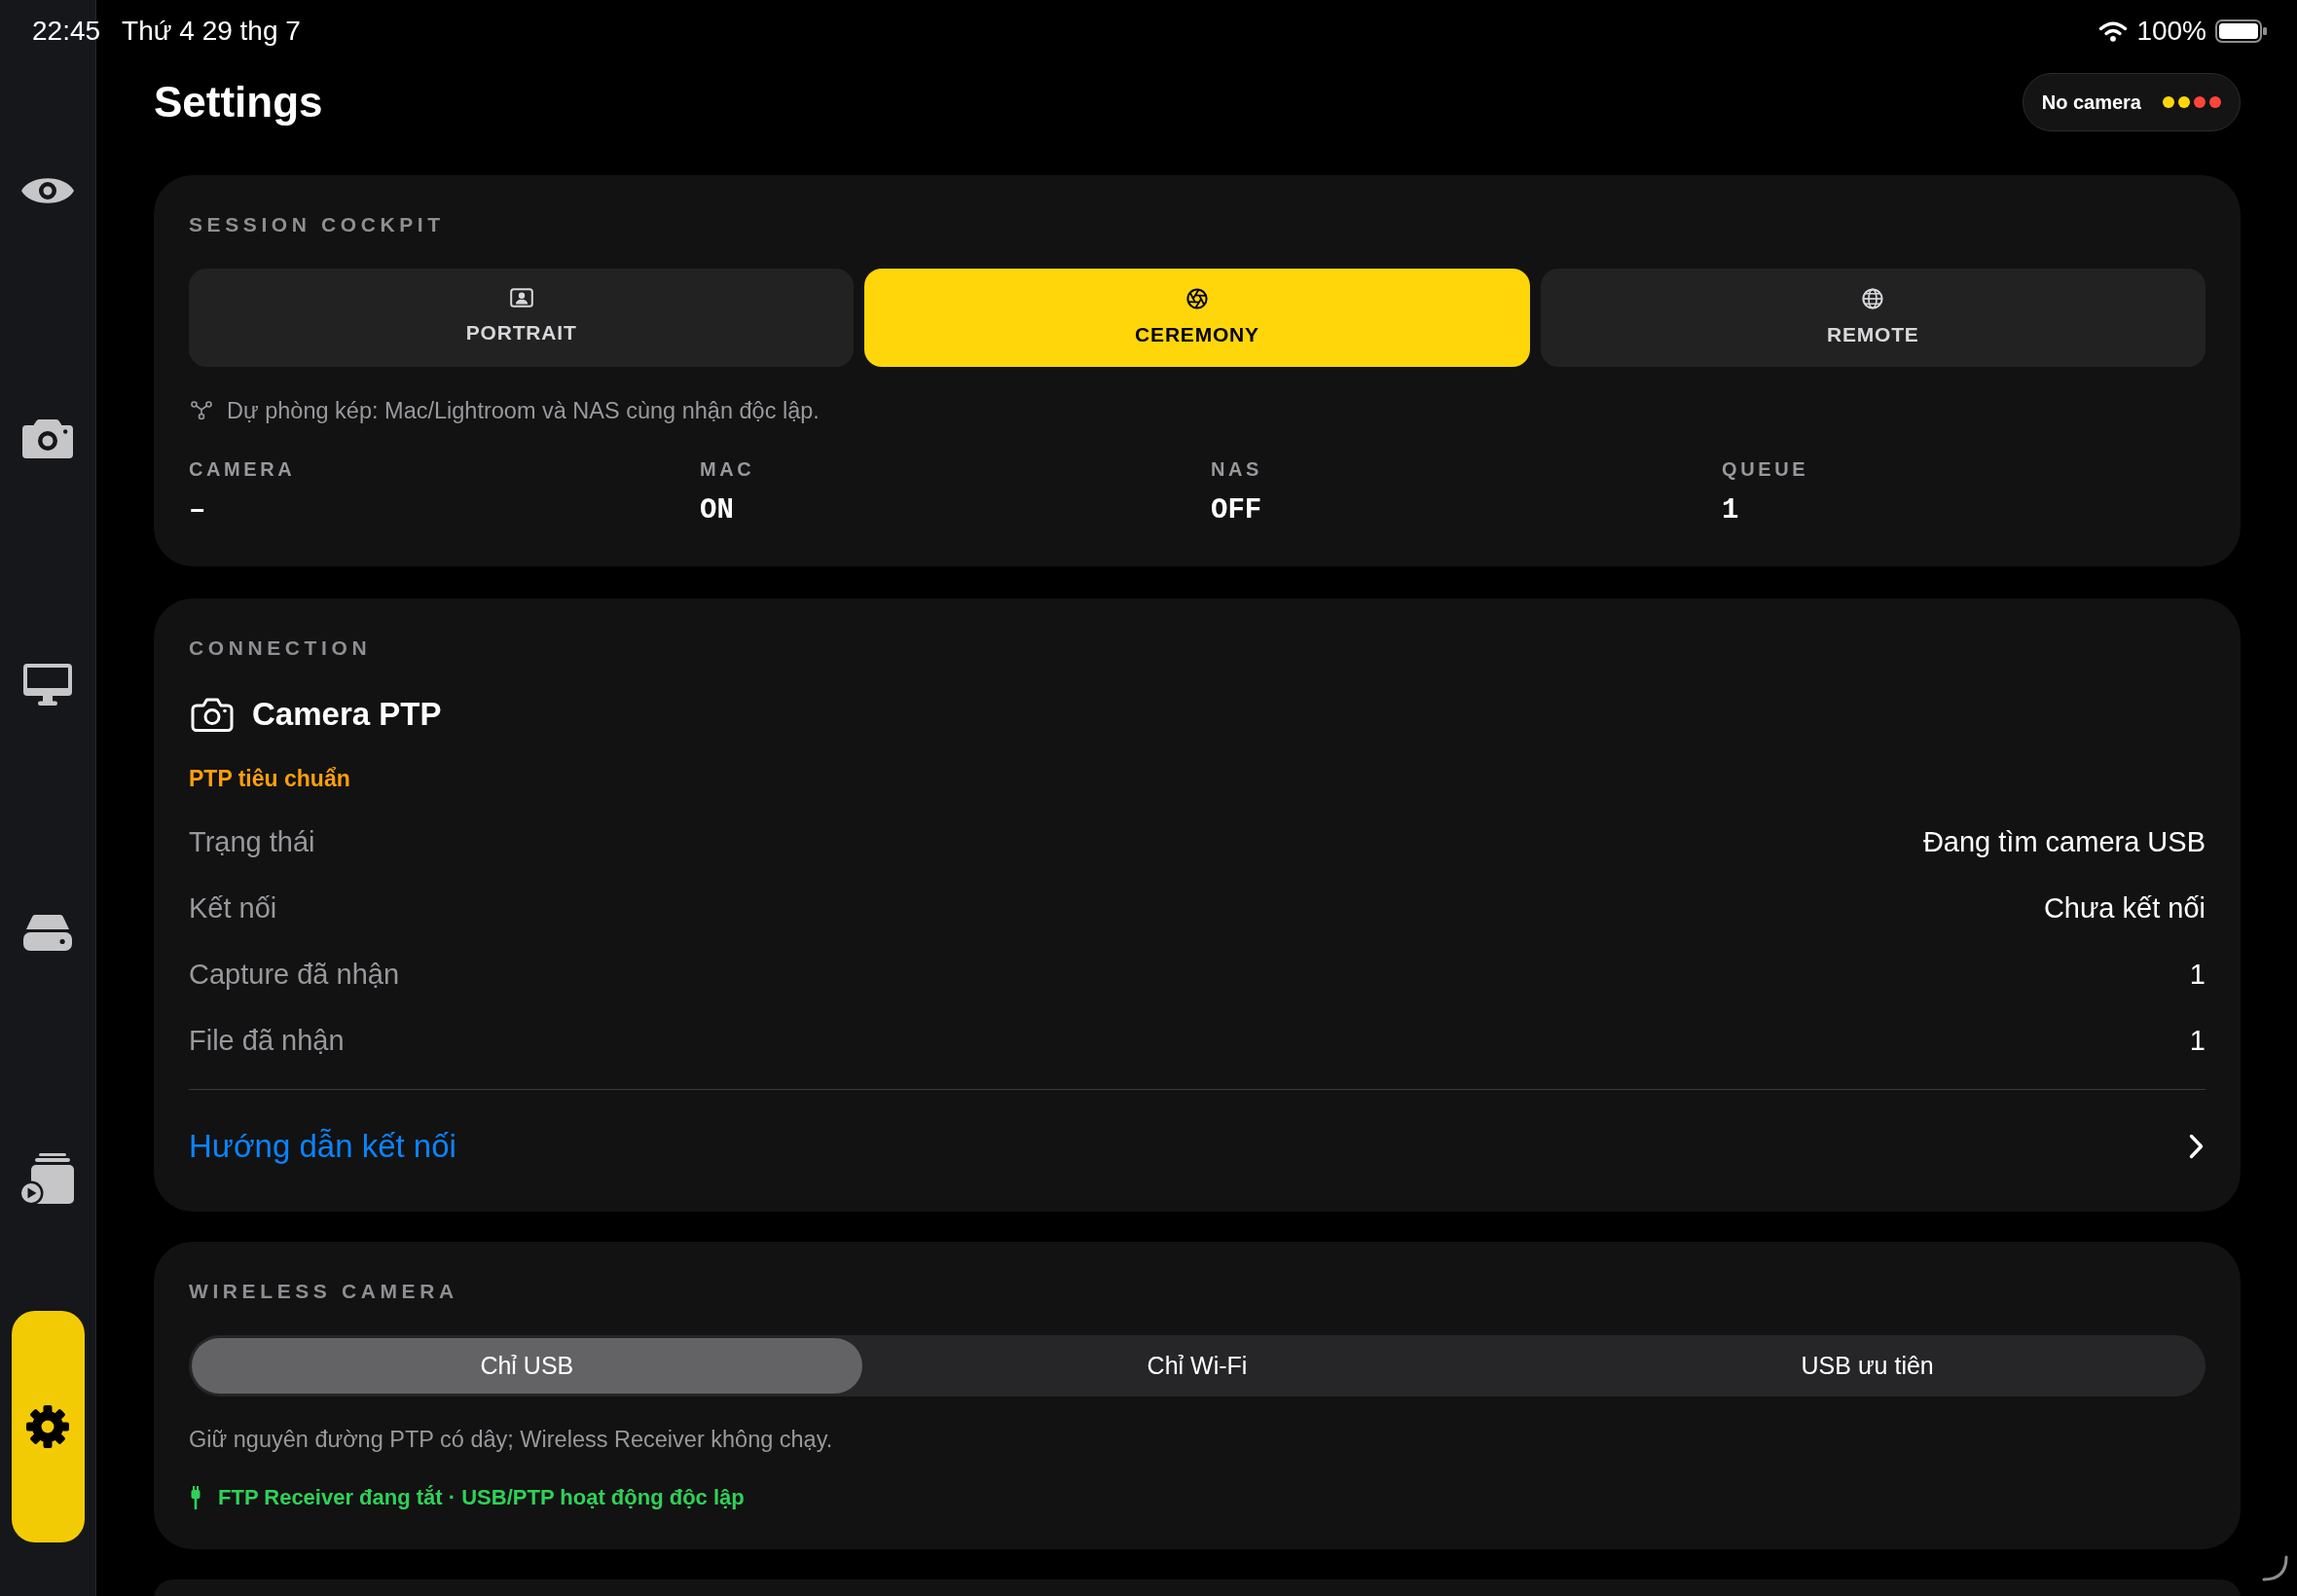  What do you see at coordinates (347, 714) in the screenshot?
I see `device-title: Camera PTP` at bounding box center [347, 714].